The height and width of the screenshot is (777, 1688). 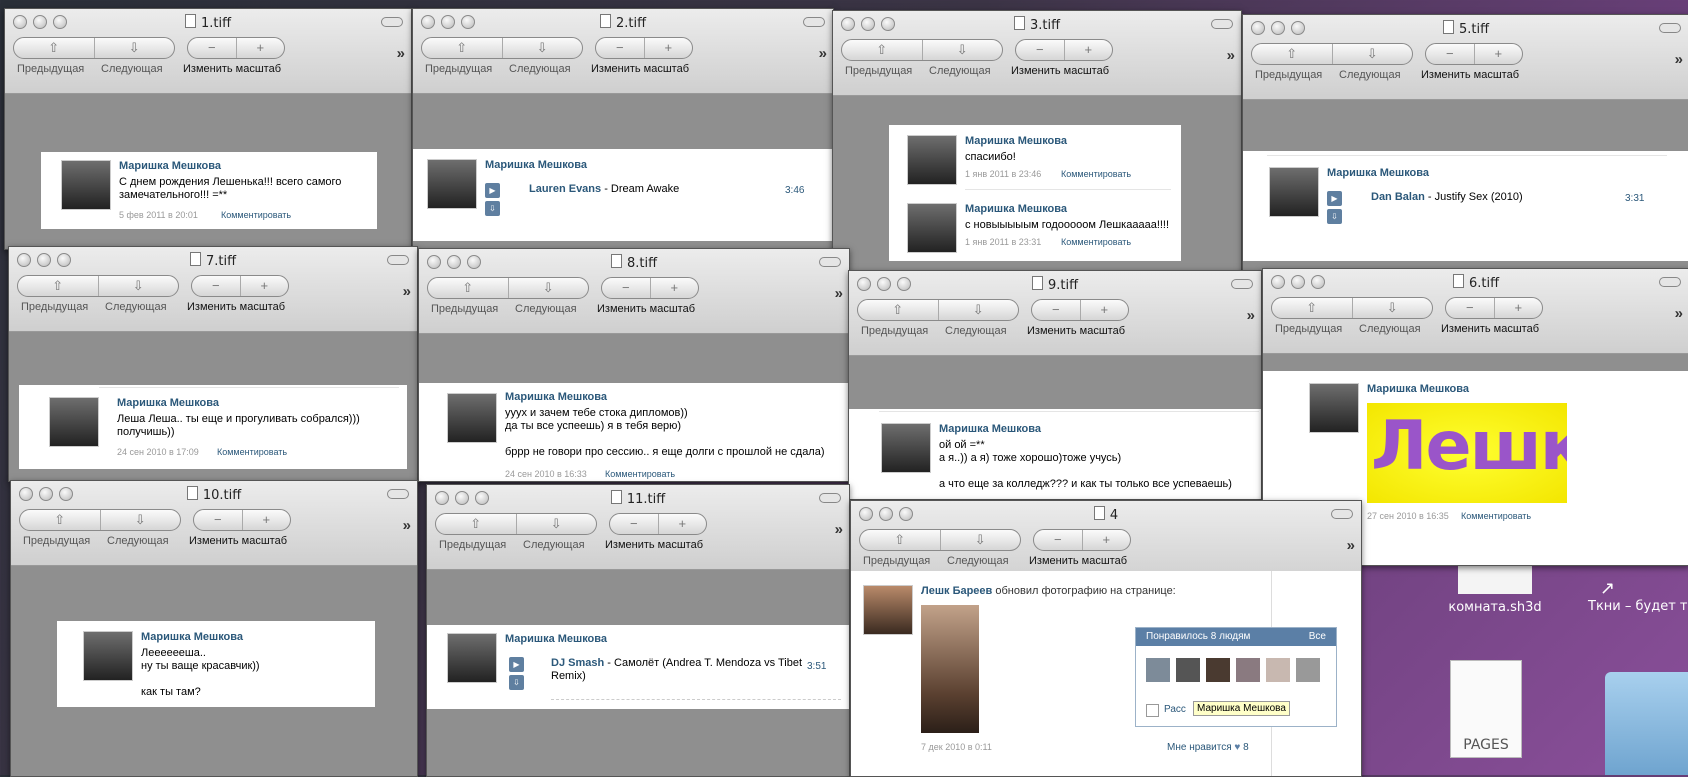 I want to click on tell-friends-checkbox, so click(x=1152, y=710).